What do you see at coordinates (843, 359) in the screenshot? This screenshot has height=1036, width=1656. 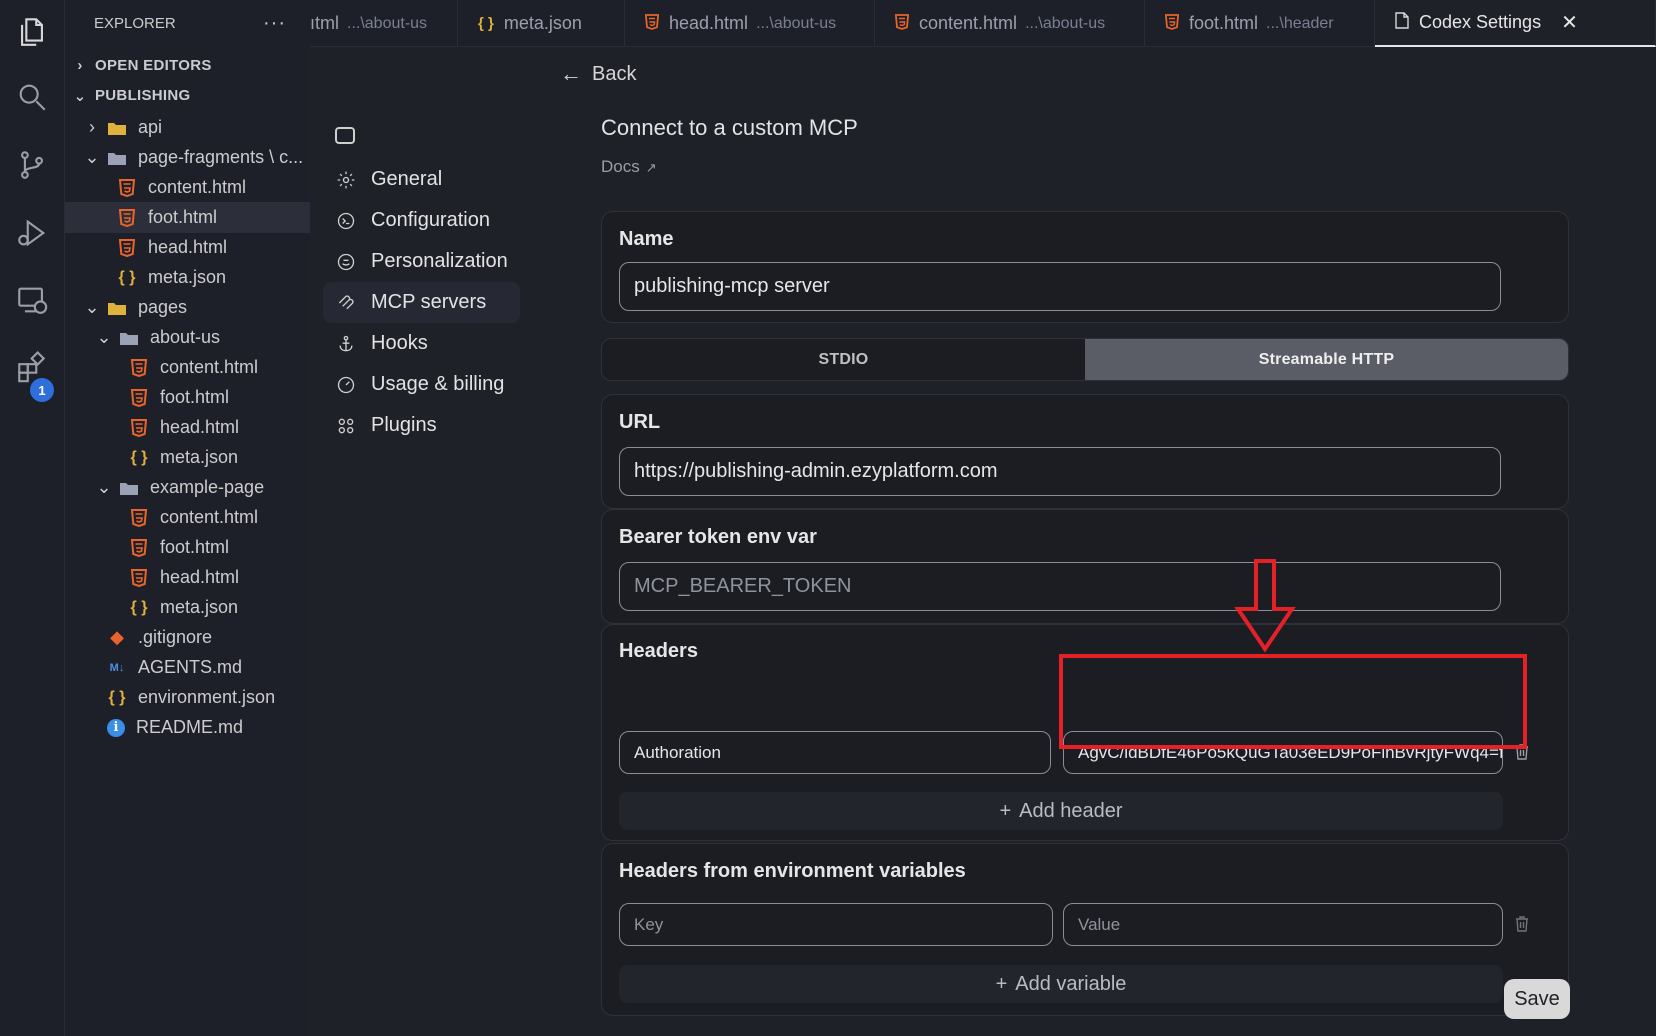 I see `transport-stdio-tab: STDIO` at bounding box center [843, 359].